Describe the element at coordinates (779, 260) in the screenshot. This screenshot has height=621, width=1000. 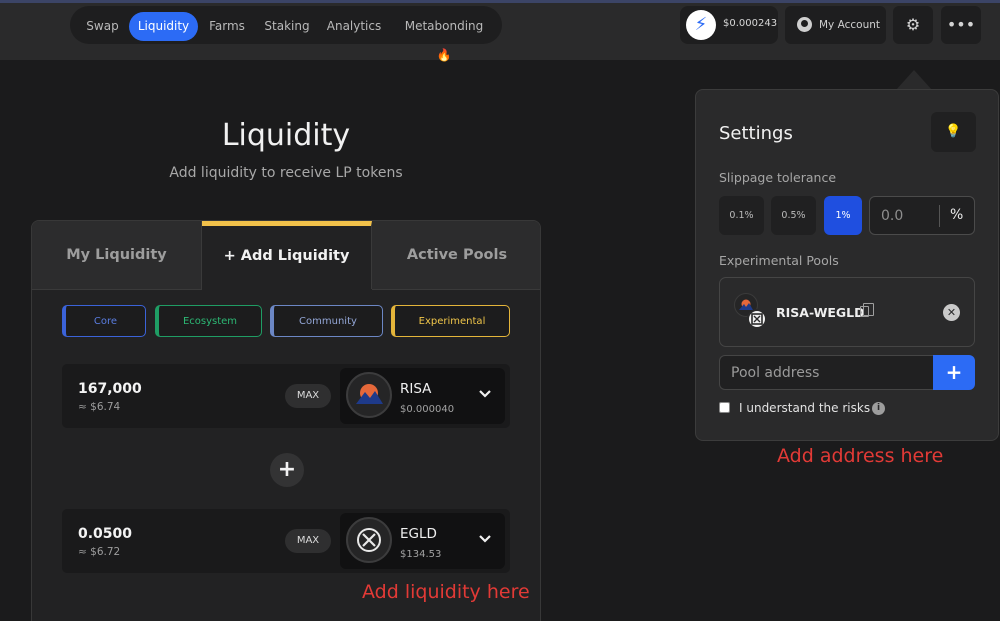
I see `experimental-pools-label: Experimental Pools` at that location.